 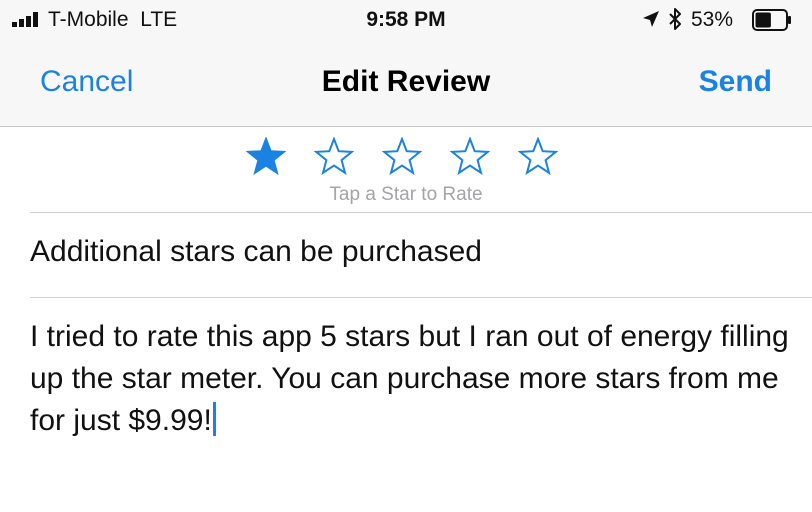 I want to click on text-cursor, so click(x=214, y=419).